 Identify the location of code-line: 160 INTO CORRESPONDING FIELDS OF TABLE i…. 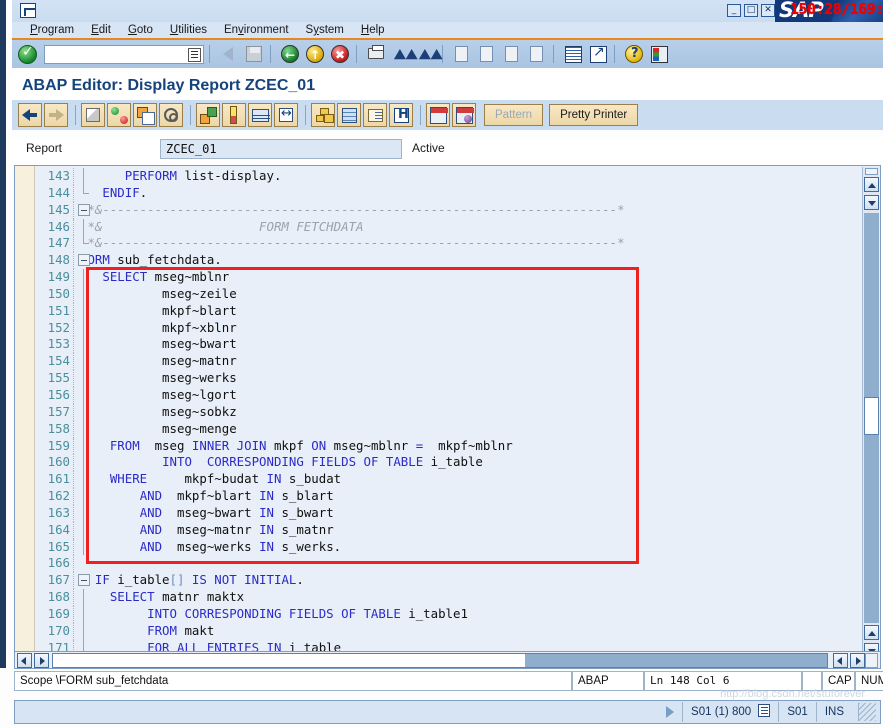
(441, 463).